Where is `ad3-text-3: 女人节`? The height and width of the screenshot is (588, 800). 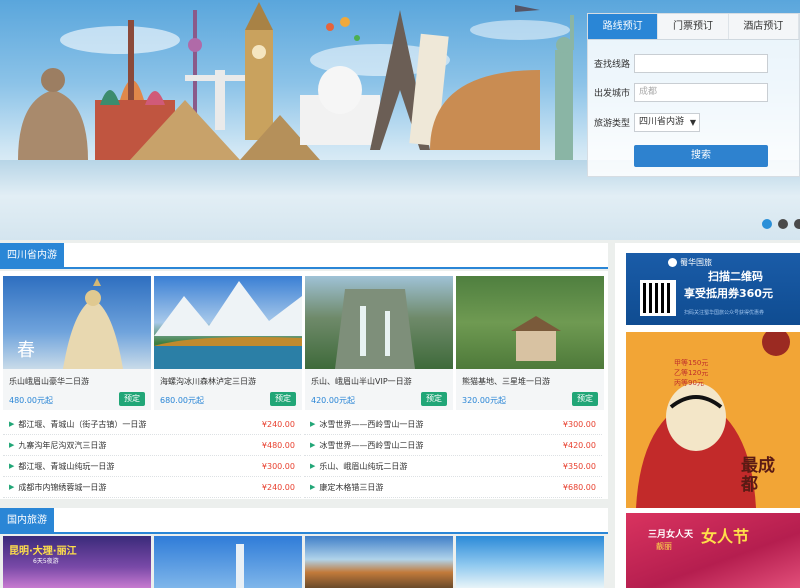 ad3-text-3: 女人节 is located at coordinates (725, 536).